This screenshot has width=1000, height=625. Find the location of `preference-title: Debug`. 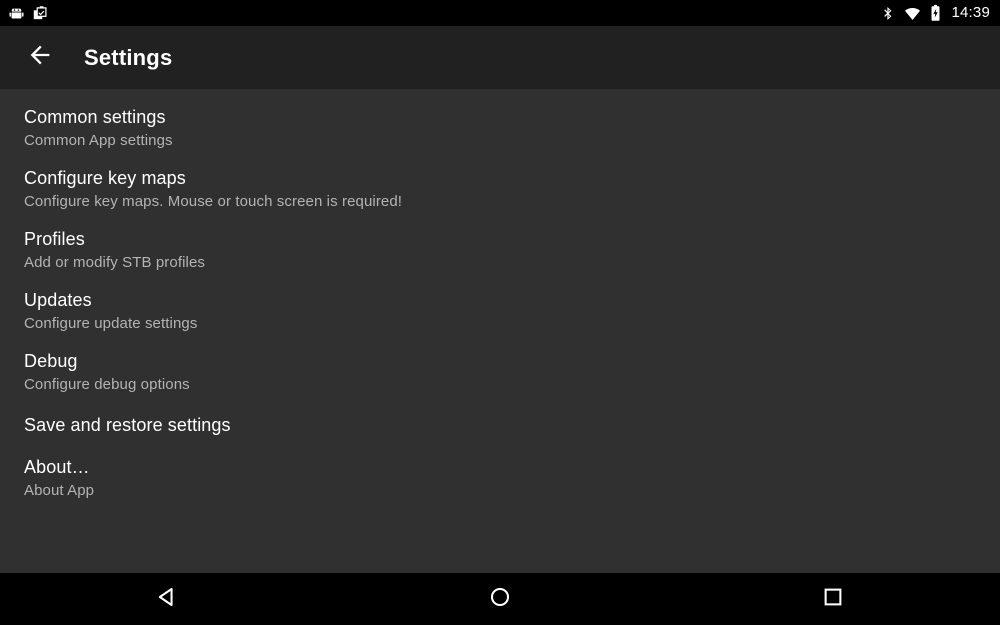

preference-title: Debug is located at coordinates (51, 361).